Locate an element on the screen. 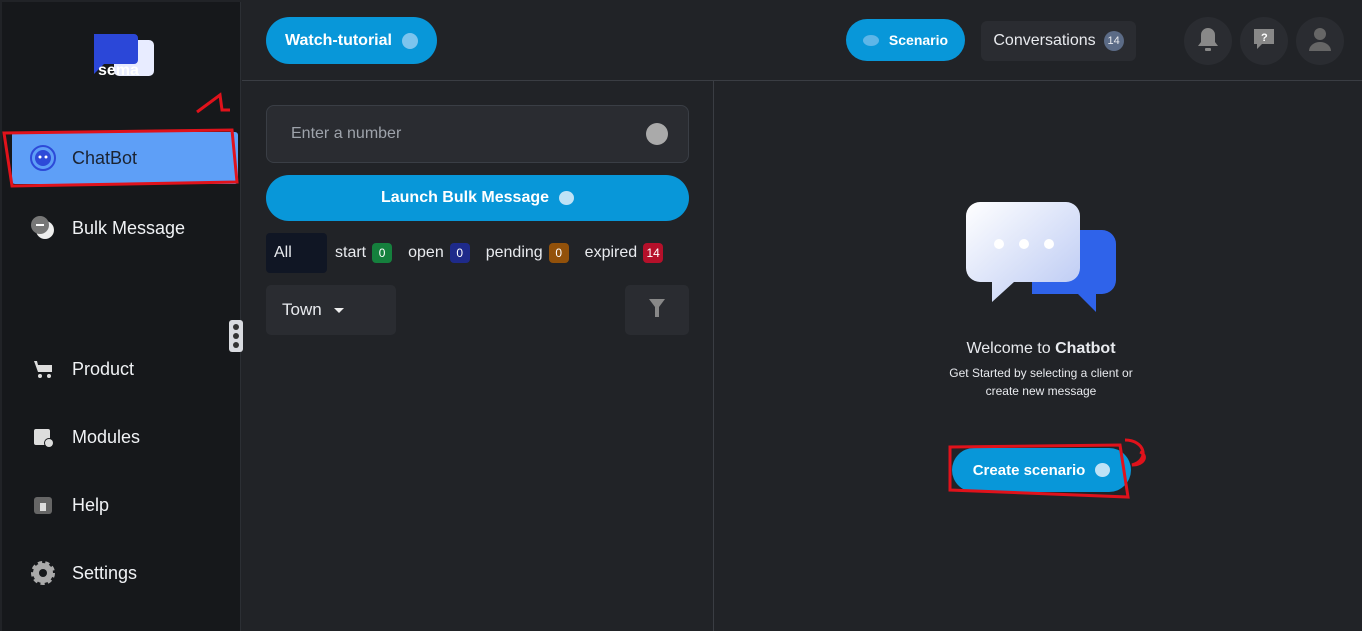 This screenshot has width=1362, height=631. launch-bulk-label: Launch Bulk Message is located at coordinates (465, 197).